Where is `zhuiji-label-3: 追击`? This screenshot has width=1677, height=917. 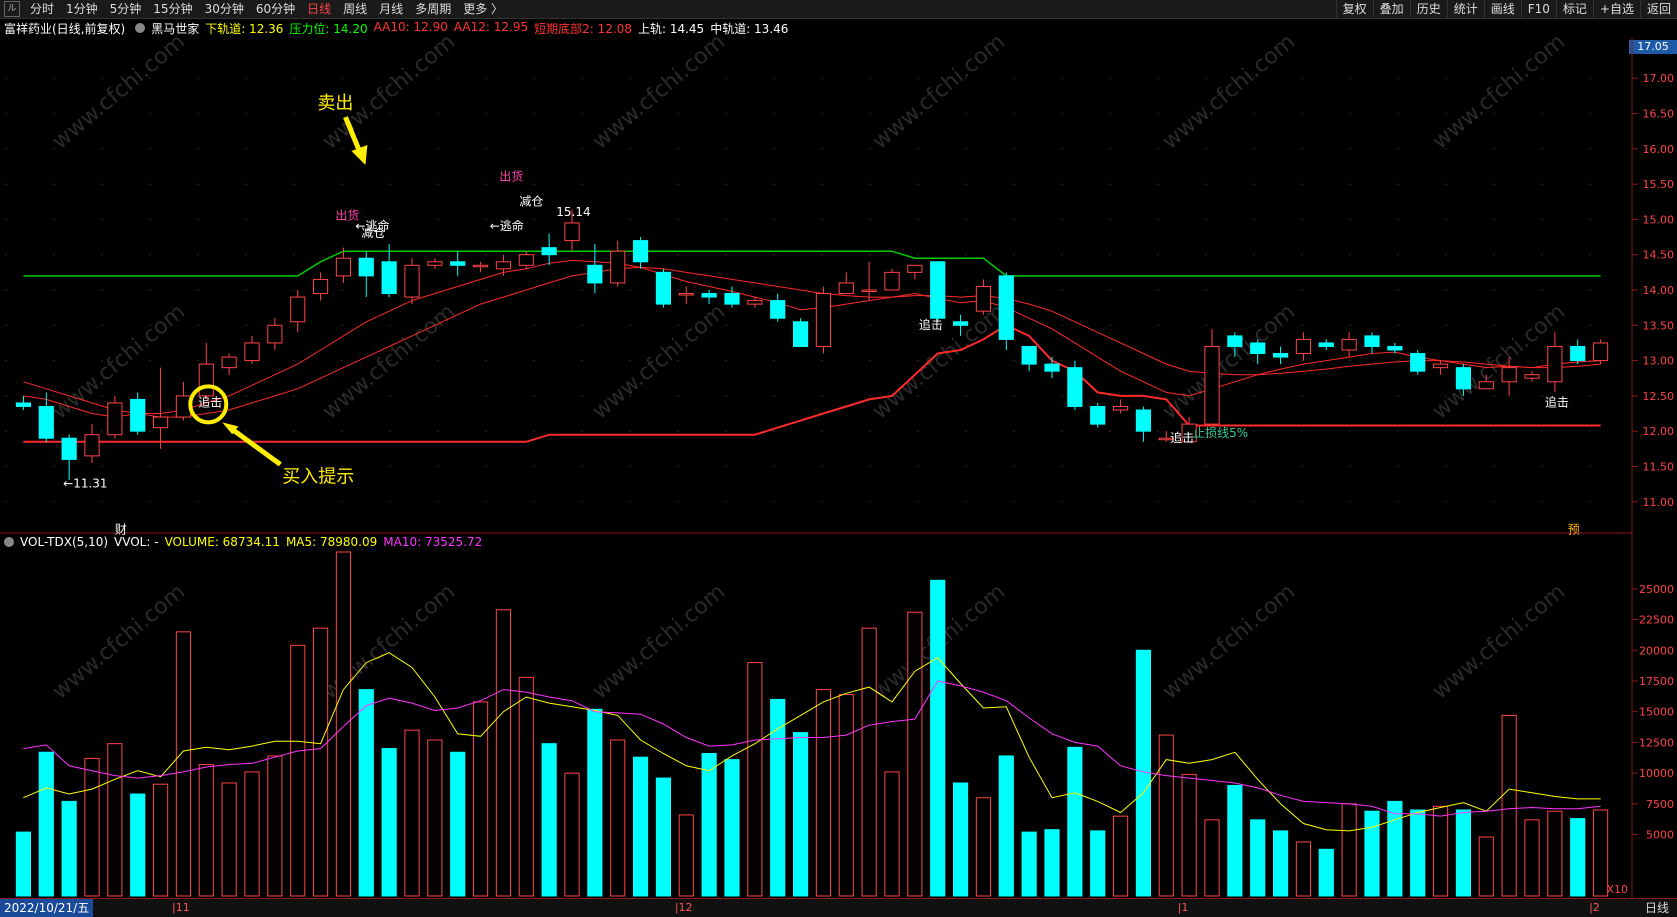
zhuiji-label-3: 追击 is located at coordinates (1182, 437).